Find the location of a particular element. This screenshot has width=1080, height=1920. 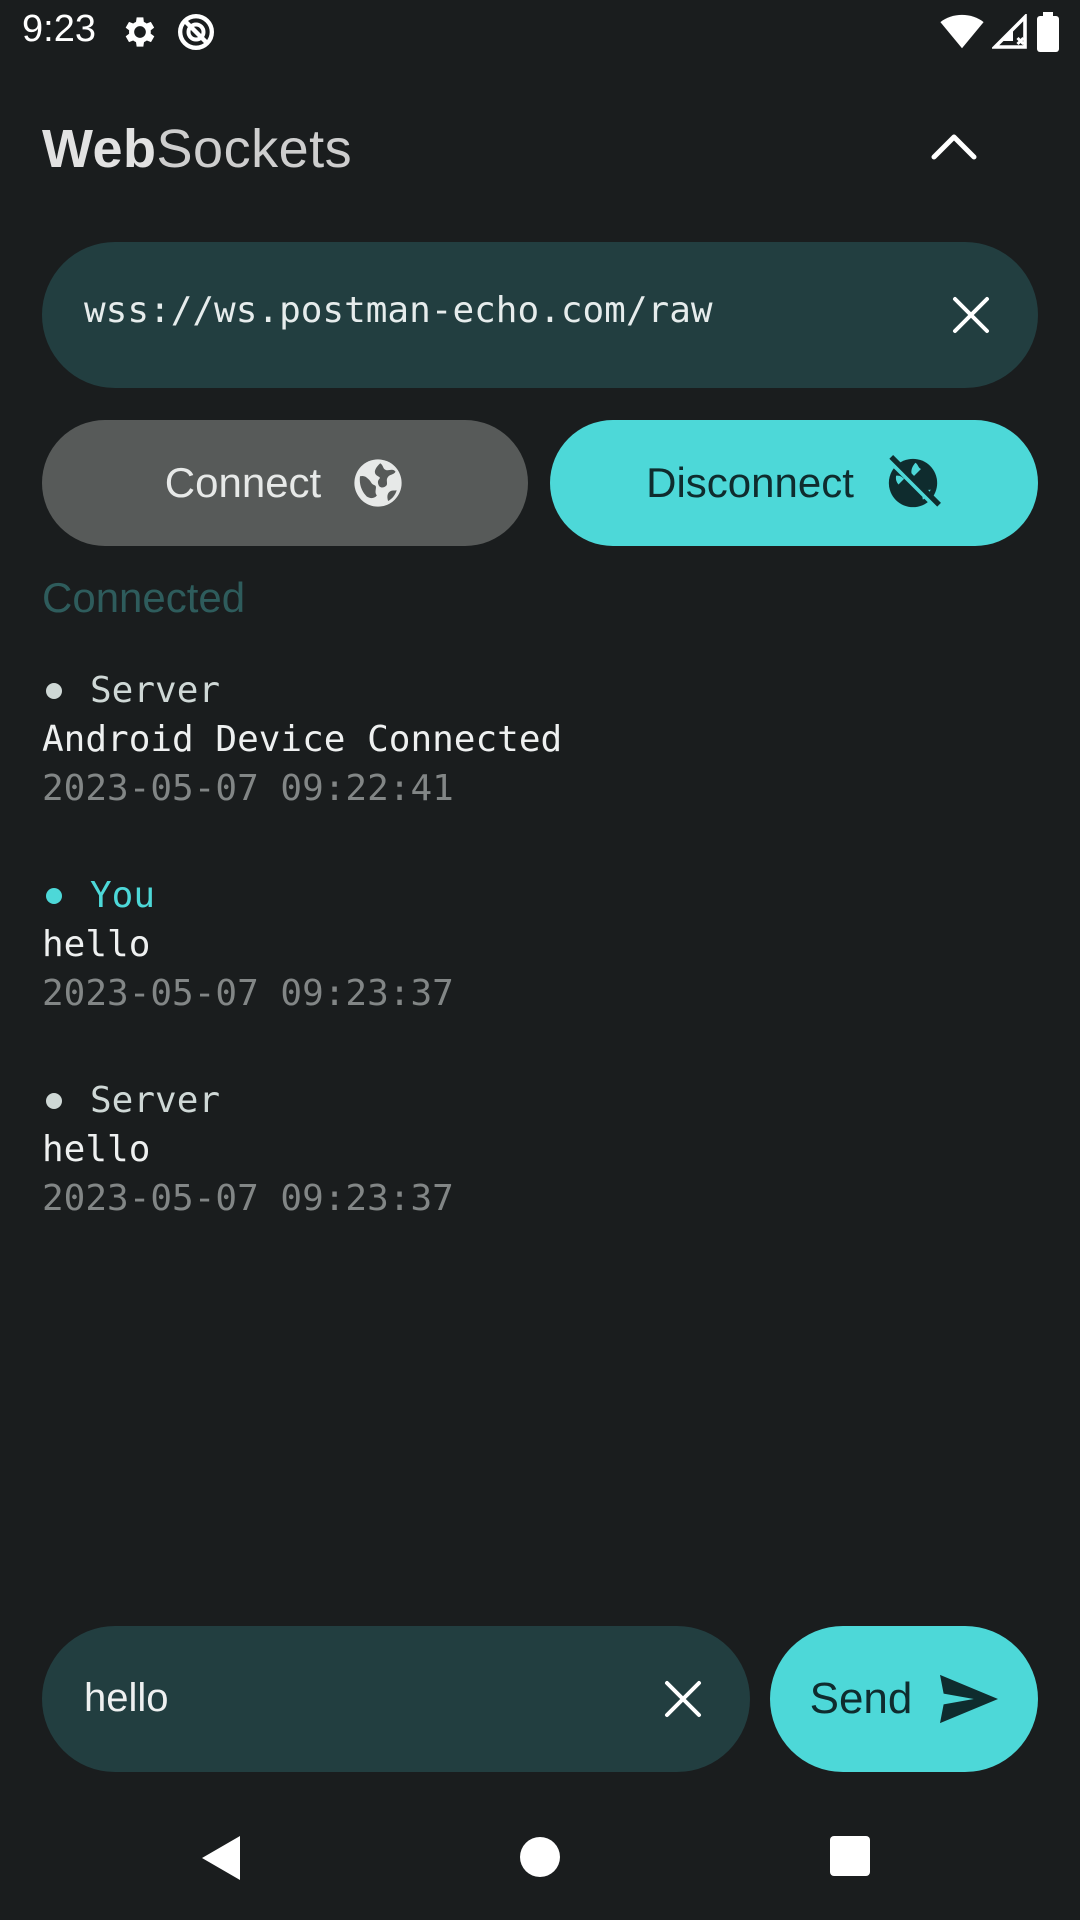

send-button: Send is located at coordinates (904, 1699).